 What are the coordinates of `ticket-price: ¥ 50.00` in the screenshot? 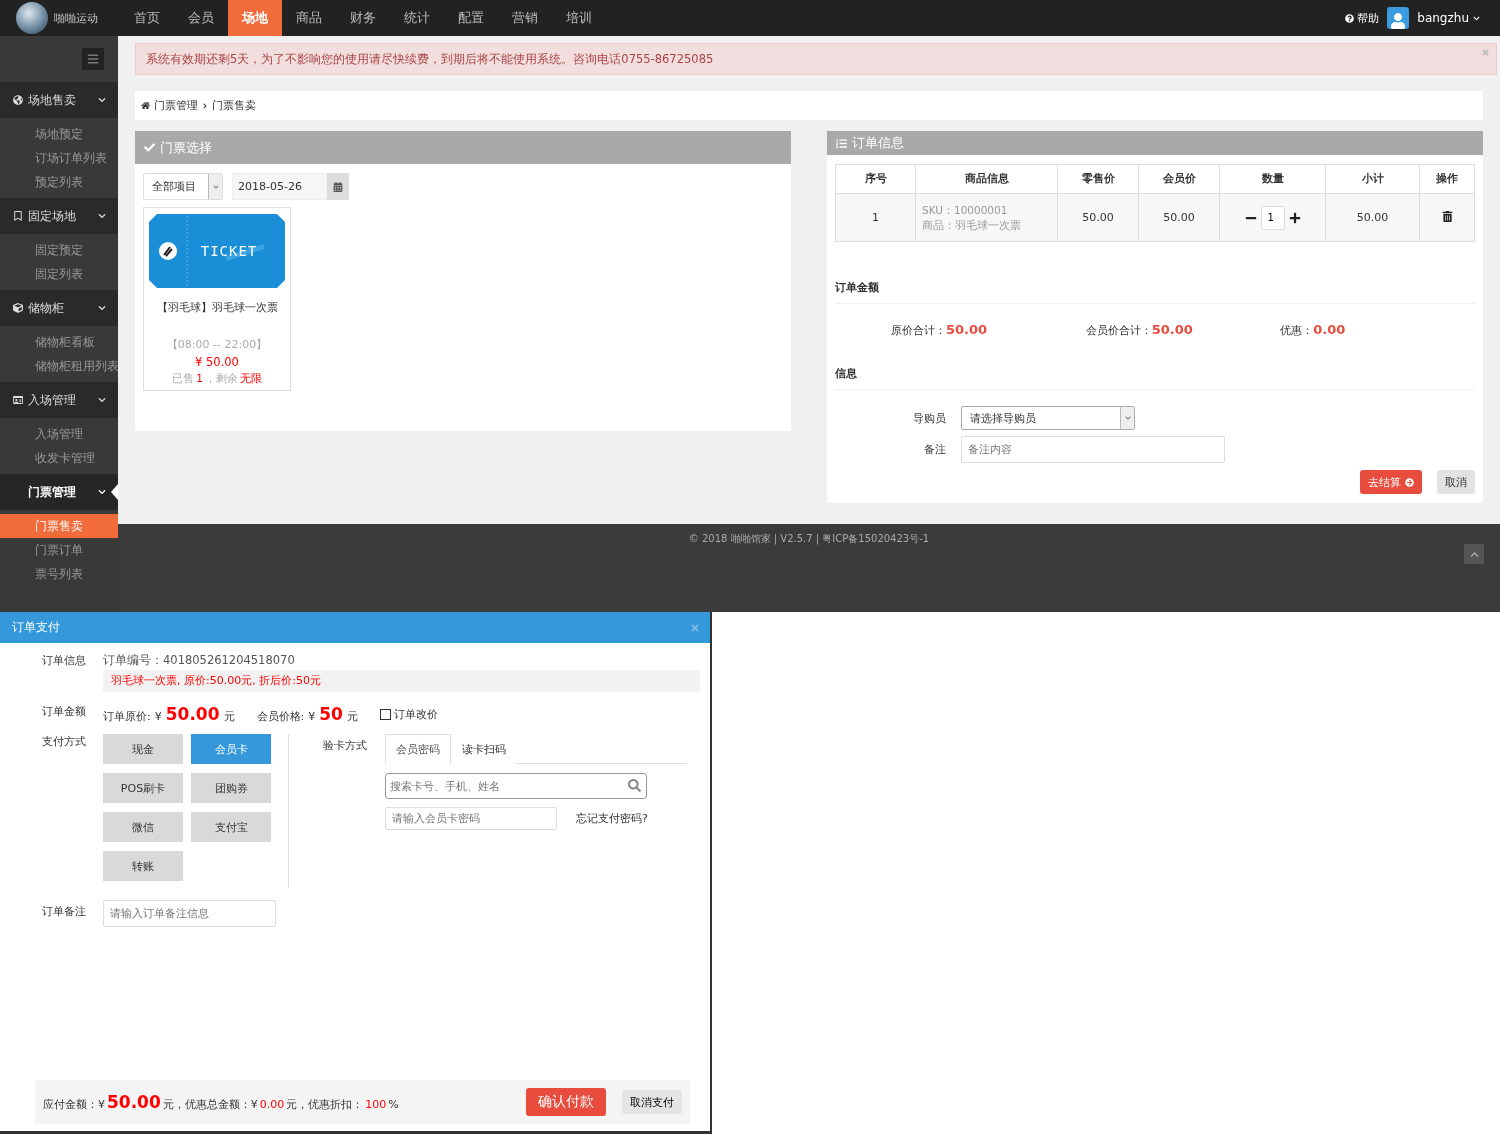 It's located at (217, 362).